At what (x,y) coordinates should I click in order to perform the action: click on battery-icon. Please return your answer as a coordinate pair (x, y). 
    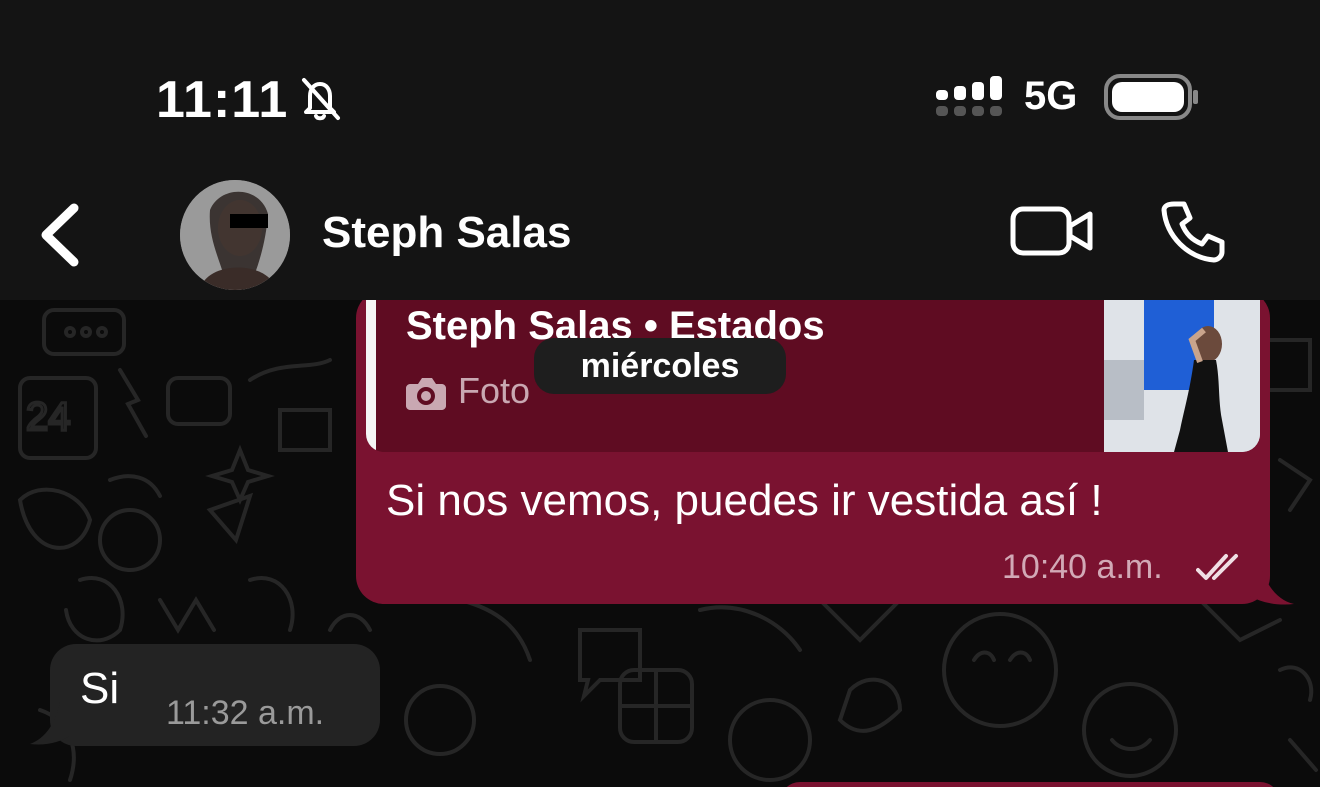
    Looking at the image, I should click on (1151, 97).